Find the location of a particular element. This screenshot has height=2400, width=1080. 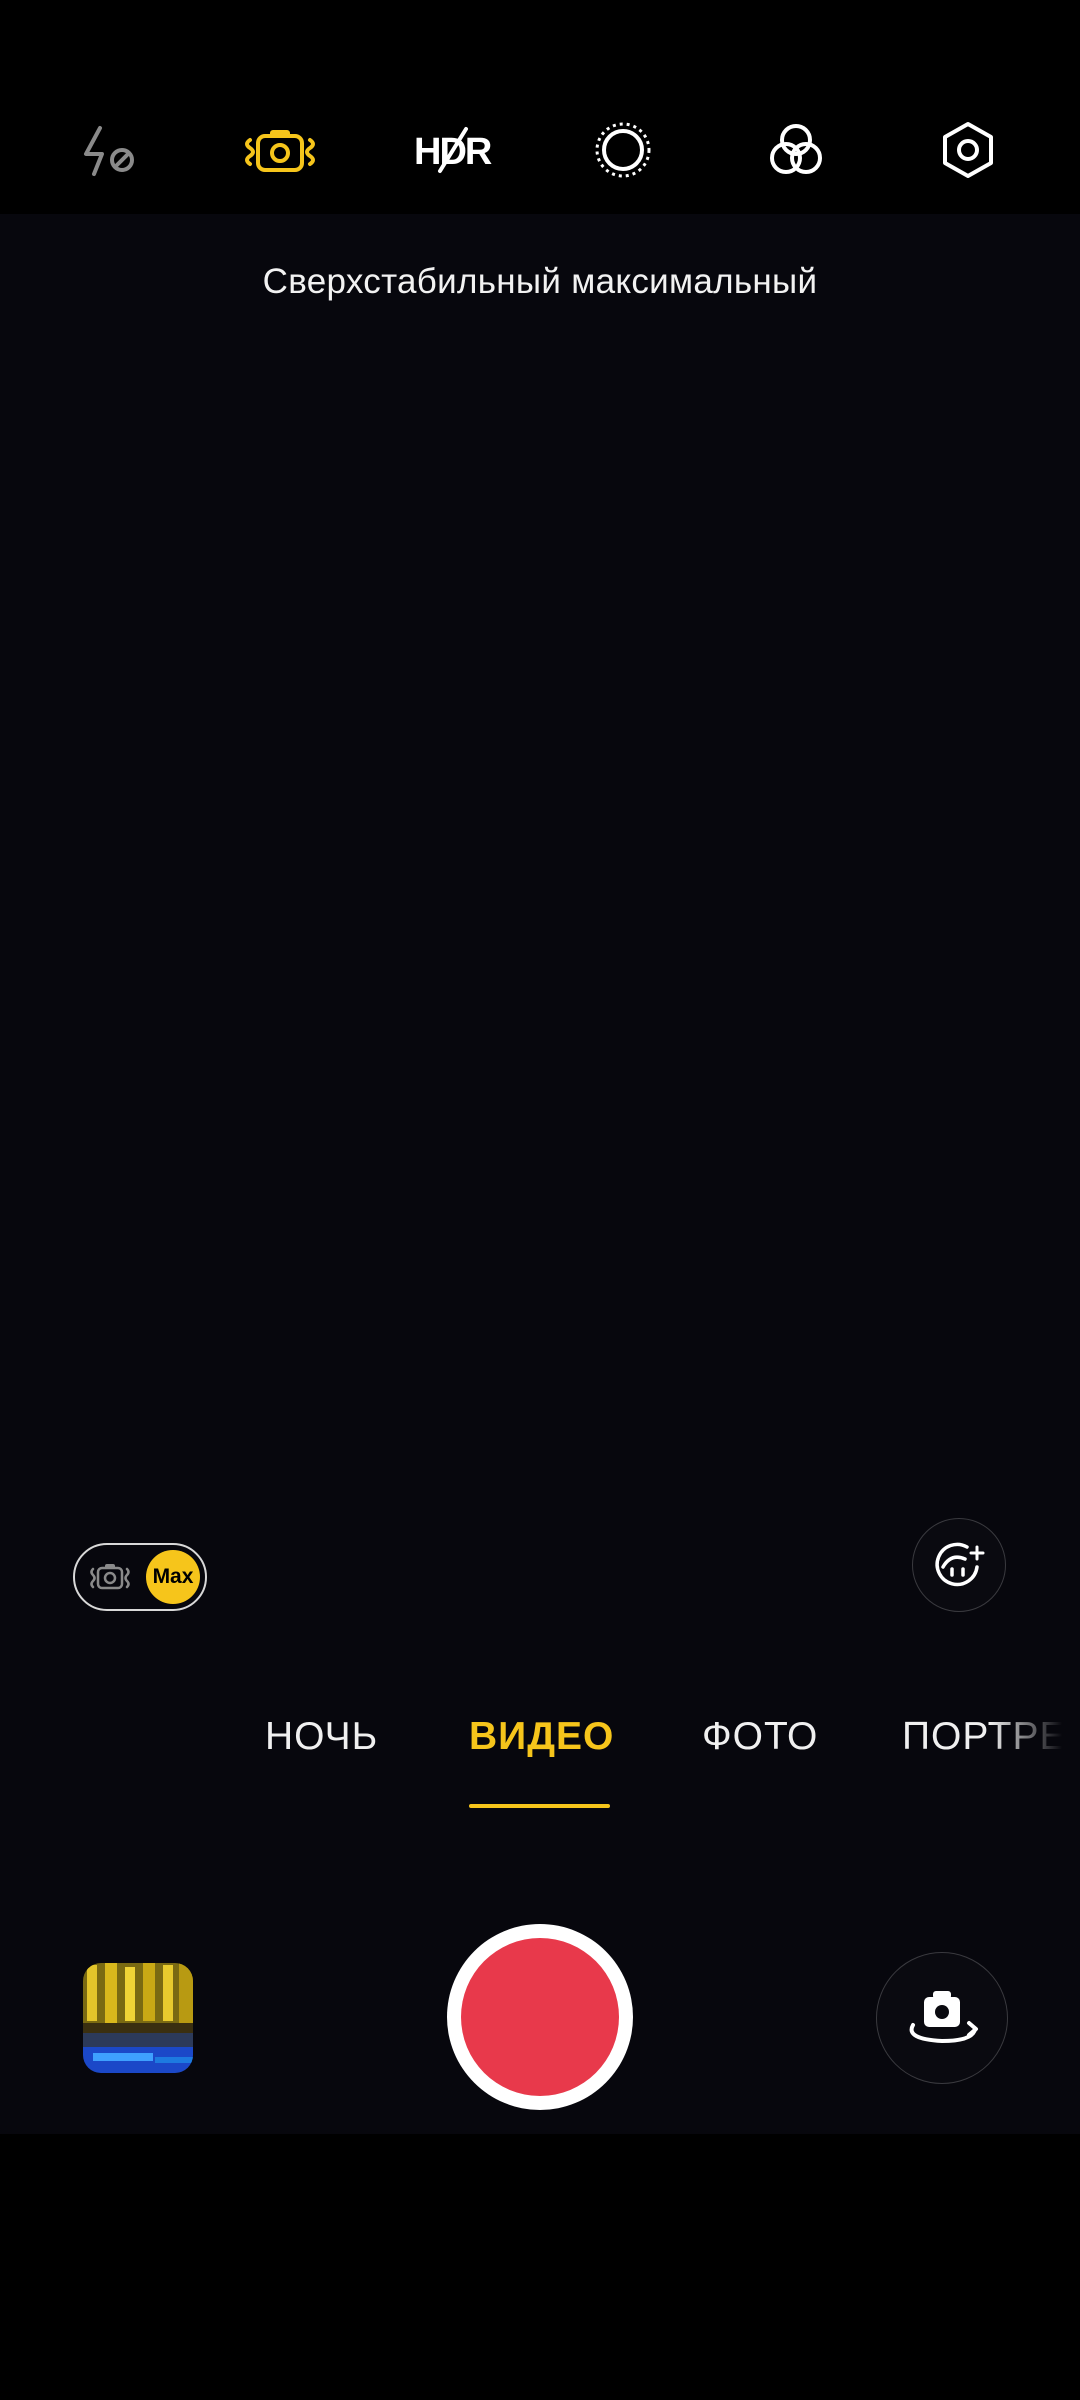

mode-selector: НОЧЬ ВИДЕО ФОТО ПОРТРЕТ is located at coordinates (540, 1755).